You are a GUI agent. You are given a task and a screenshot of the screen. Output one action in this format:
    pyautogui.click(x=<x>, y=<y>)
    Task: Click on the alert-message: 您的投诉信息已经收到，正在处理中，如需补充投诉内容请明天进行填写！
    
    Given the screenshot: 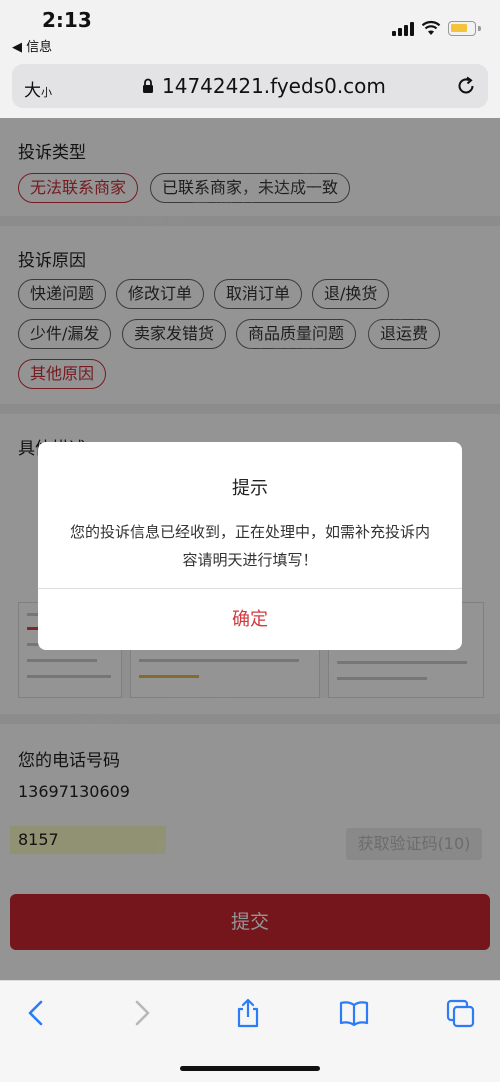 What is the action you would take?
    pyautogui.click(x=250, y=546)
    